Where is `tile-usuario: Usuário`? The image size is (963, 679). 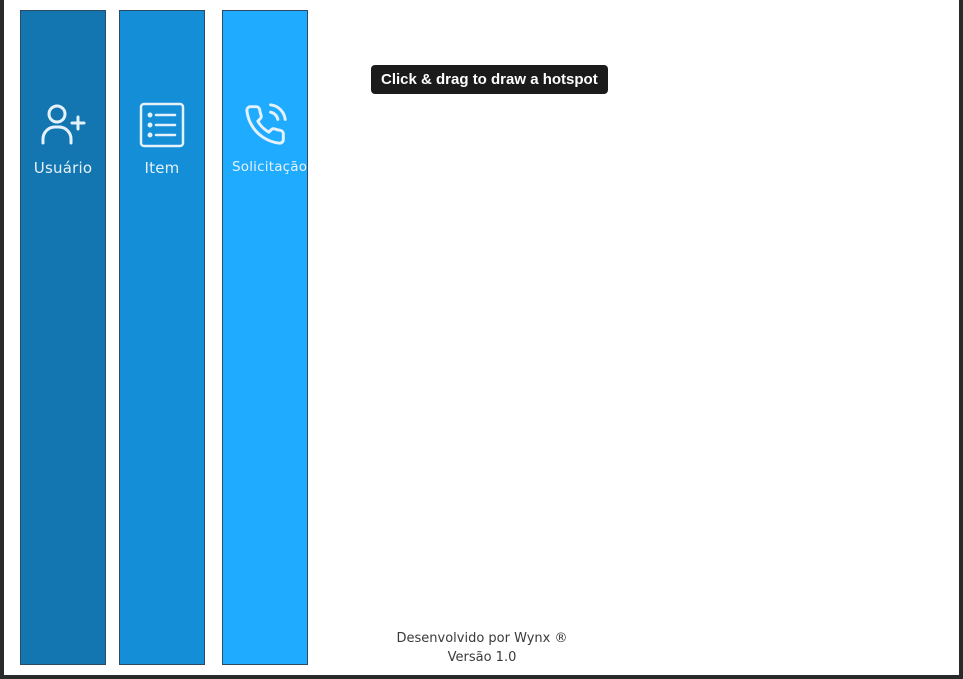 tile-usuario: Usuário is located at coordinates (63, 337).